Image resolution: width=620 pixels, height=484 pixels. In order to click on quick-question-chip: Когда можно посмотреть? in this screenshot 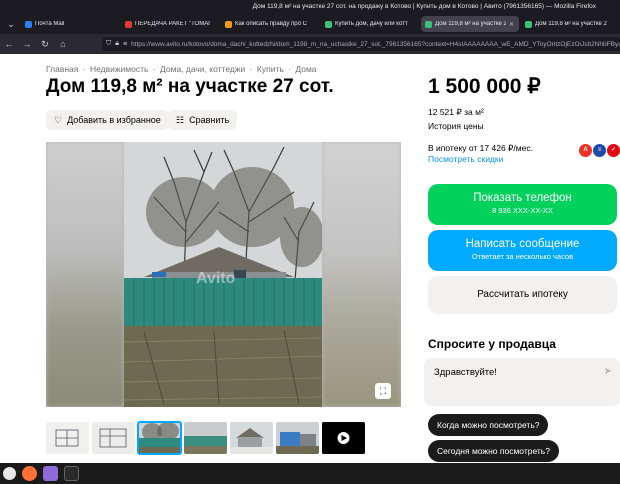, I will do `click(488, 425)`.